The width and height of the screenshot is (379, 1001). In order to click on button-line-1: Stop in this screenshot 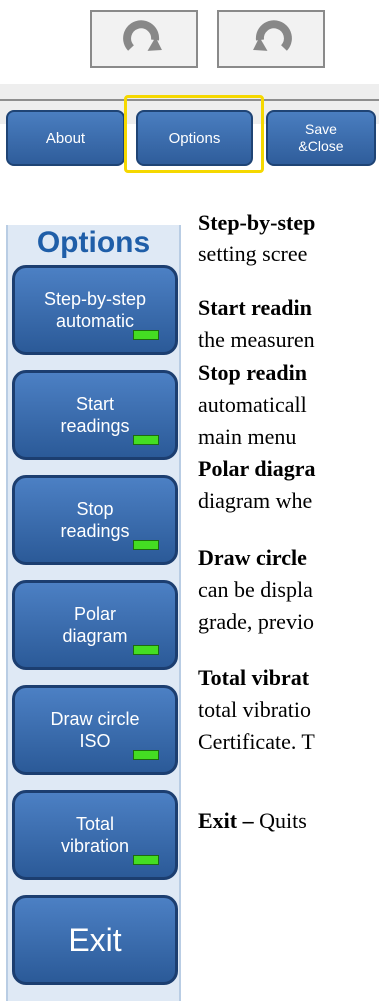, I will do `click(95, 509)`.